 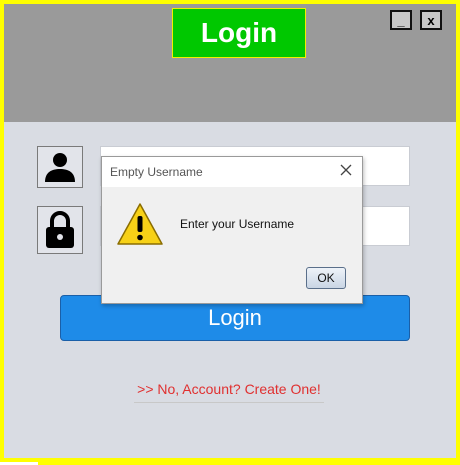 What do you see at coordinates (60, 167) in the screenshot?
I see `user-icon` at bounding box center [60, 167].